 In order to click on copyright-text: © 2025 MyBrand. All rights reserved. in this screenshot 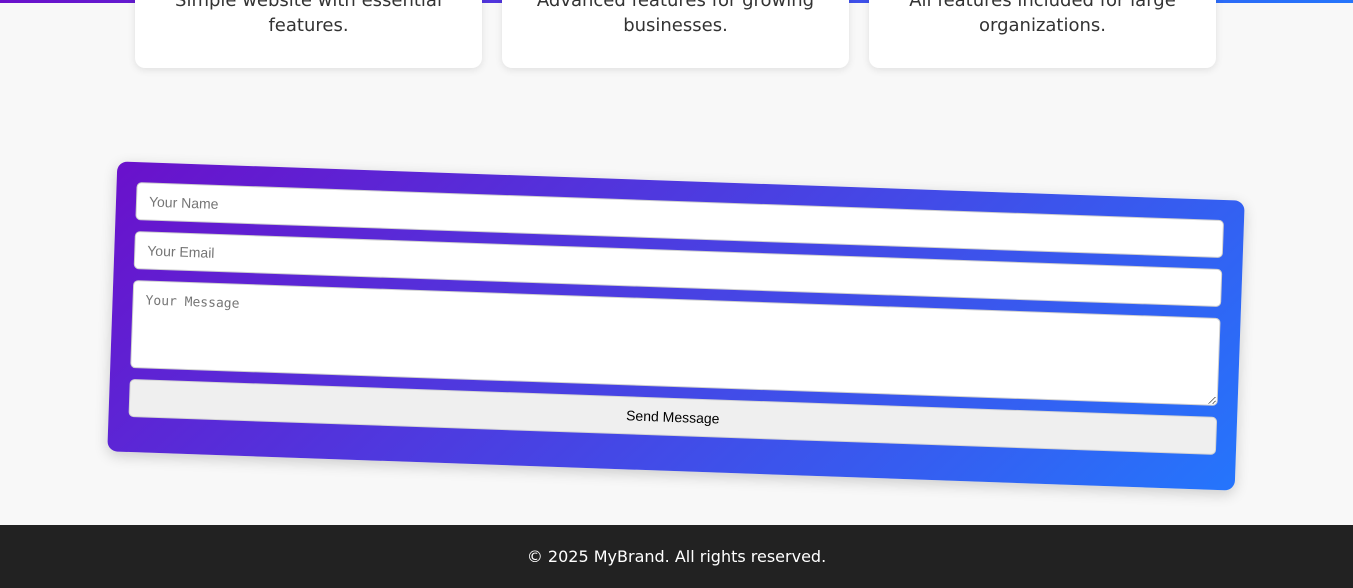, I will do `click(676, 556)`.